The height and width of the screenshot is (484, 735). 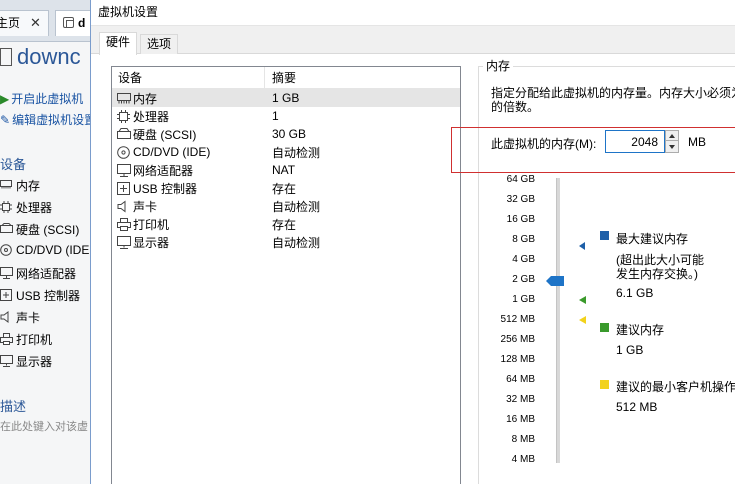 I want to click on scale-label: 64 GB, so click(x=520, y=179).